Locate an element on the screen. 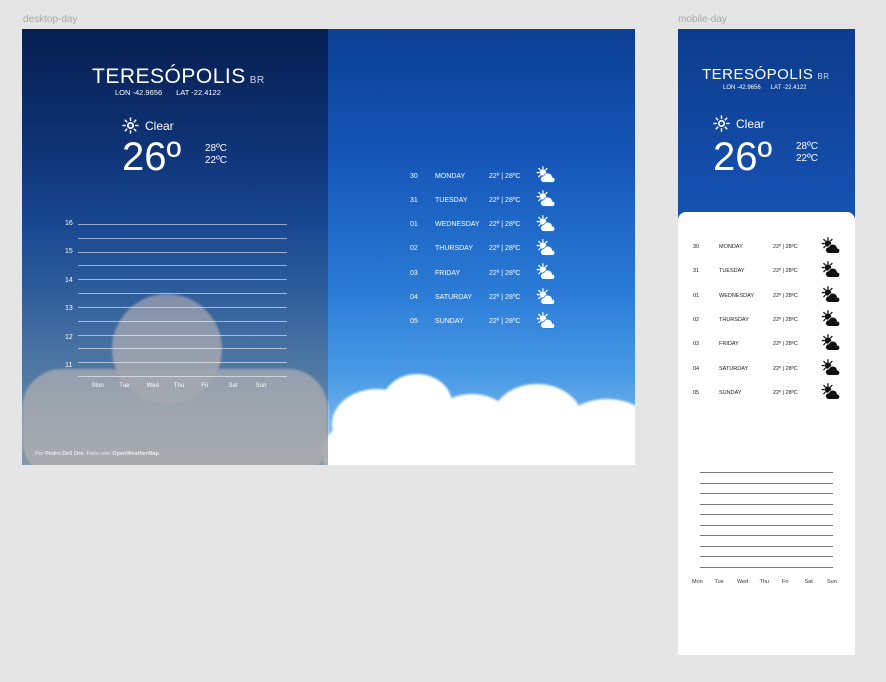 The image size is (886, 682). forecast-row: 05 SUNDAY 22º | 28ºC is located at coordinates (484, 321).